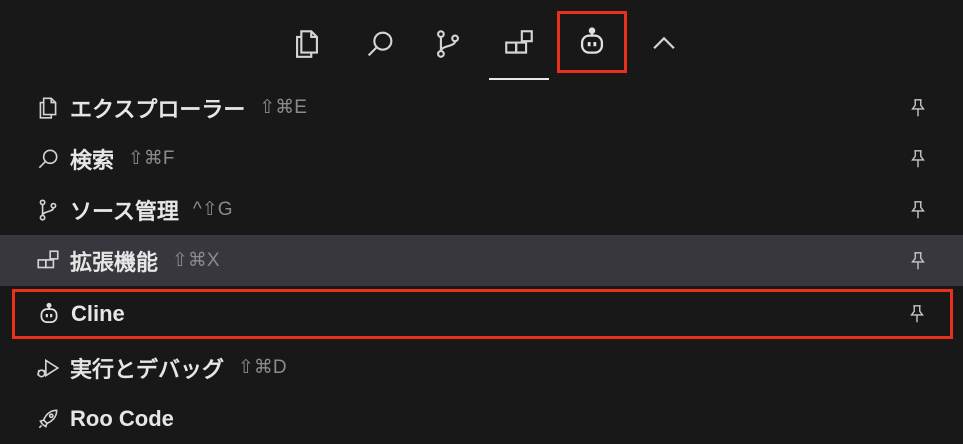 Image resolution: width=963 pixels, height=444 pixels. What do you see at coordinates (48, 368) in the screenshot?
I see `run-debug-icon` at bounding box center [48, 368].